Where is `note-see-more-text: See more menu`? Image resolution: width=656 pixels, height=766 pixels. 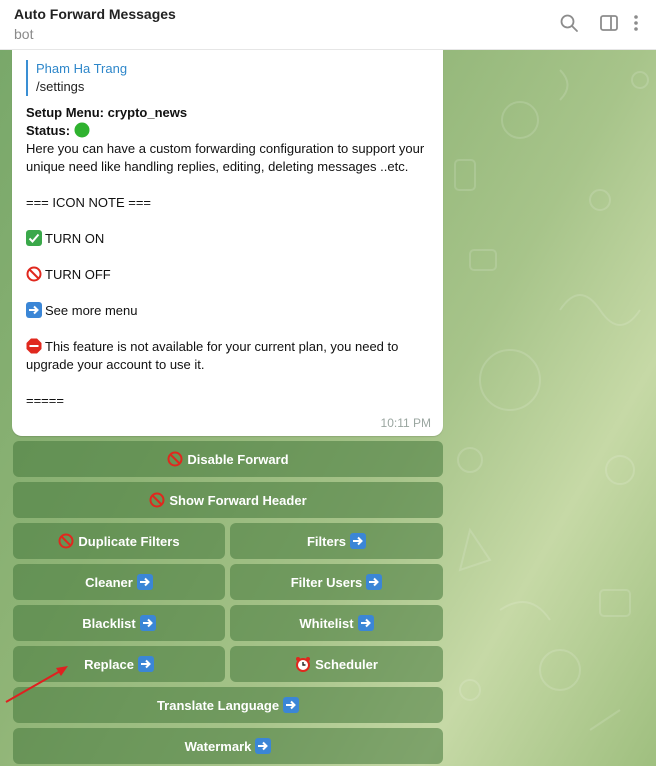 note-see-more-text: See more menu is located at coordinates (91, 310).